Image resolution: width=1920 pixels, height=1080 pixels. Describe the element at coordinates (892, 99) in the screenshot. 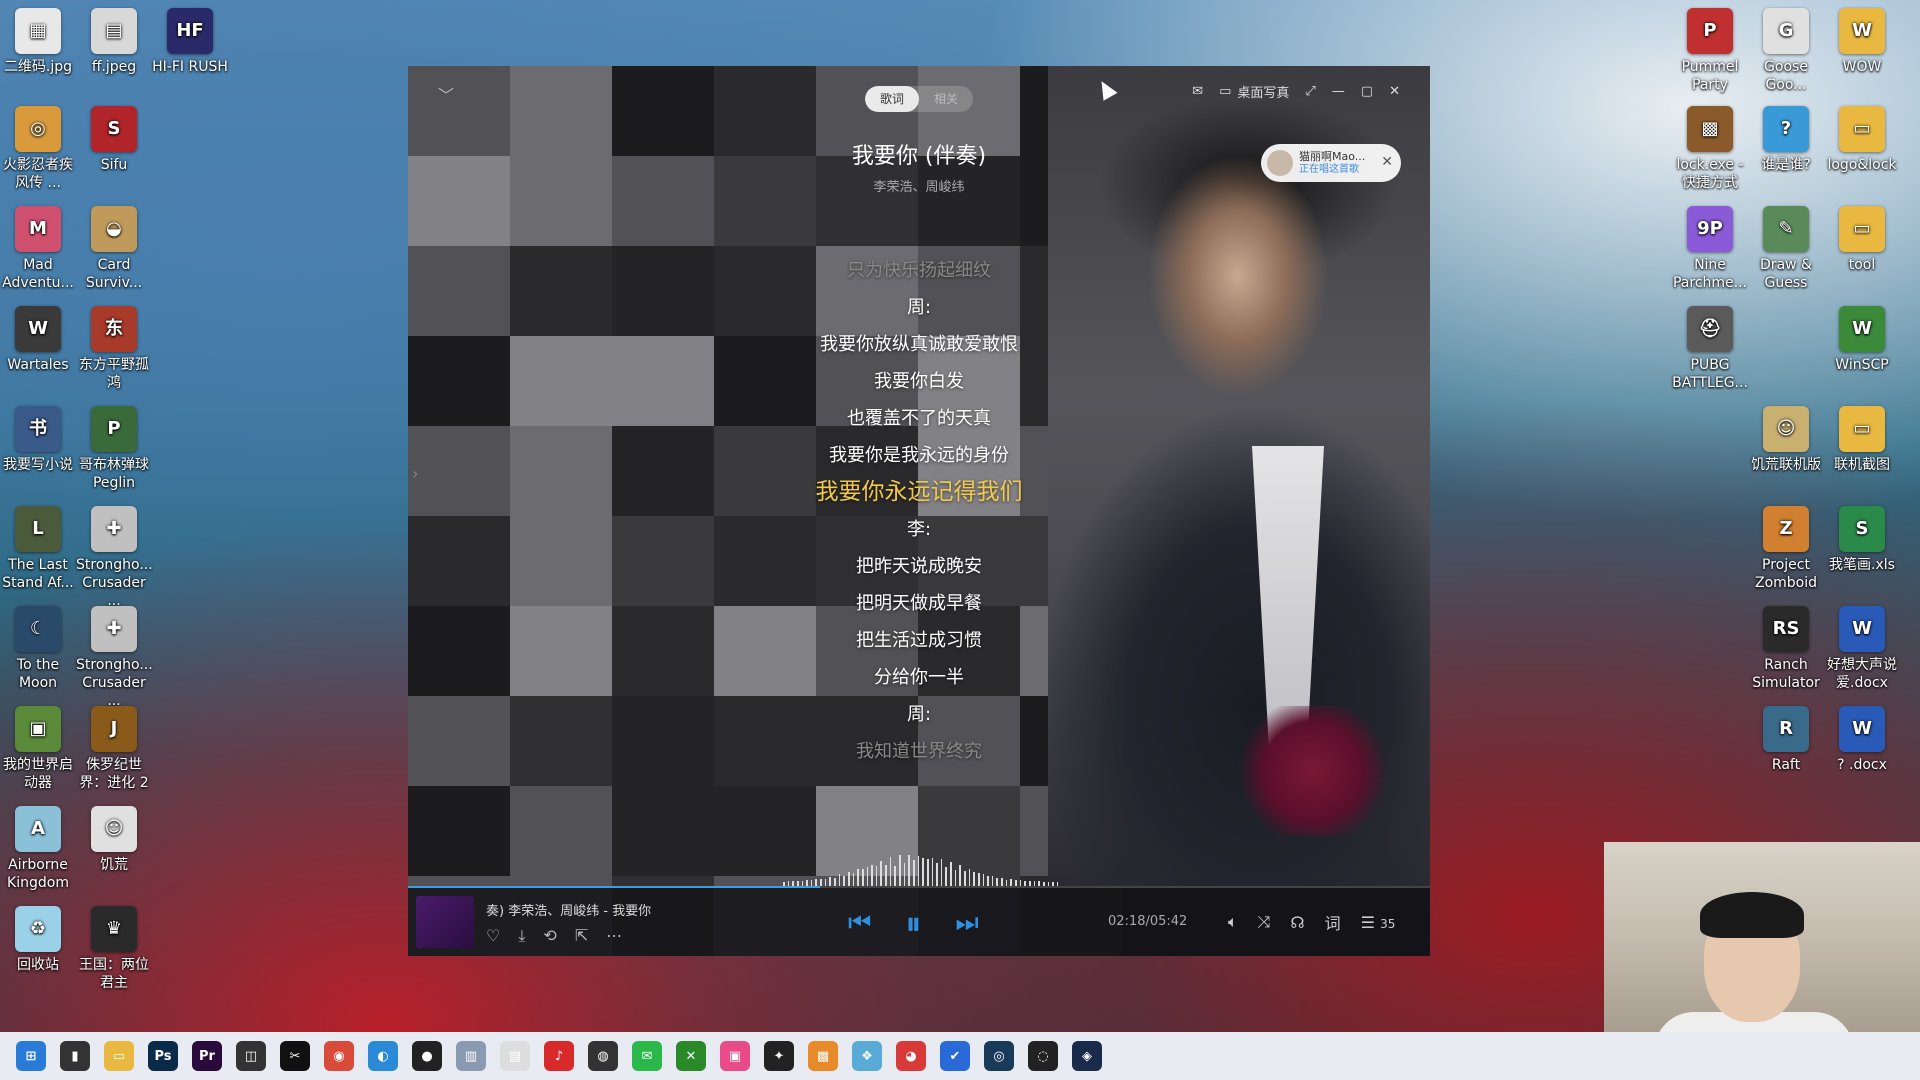

I see `tab-lyrics: 歌词` at that location.